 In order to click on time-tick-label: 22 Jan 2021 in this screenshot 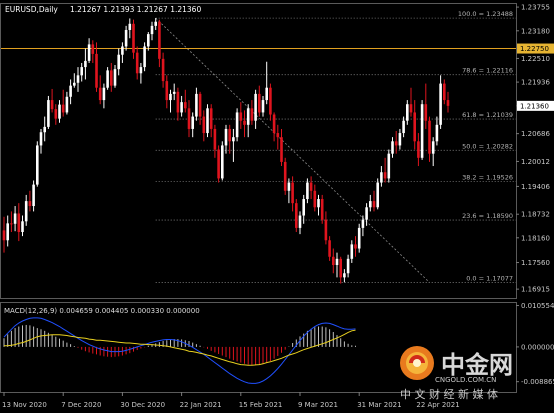, I will do `click(201, 405)`.